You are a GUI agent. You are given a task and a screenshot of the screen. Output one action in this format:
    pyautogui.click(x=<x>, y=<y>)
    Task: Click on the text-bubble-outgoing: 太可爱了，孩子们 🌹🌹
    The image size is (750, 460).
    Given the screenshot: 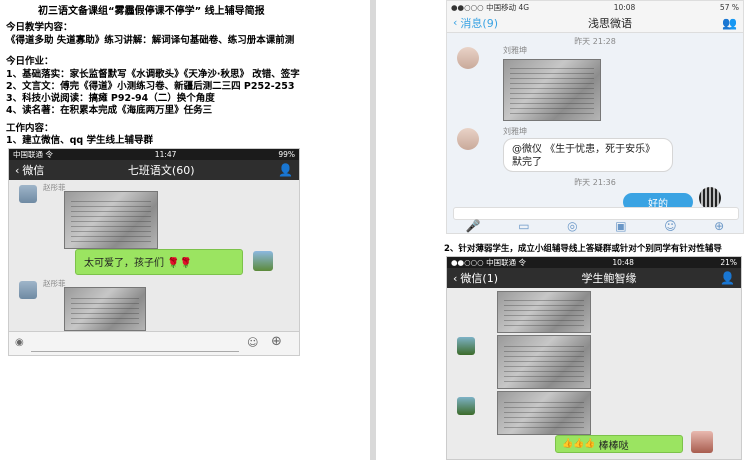 What is the action you would take?
    pyautogui.click(x=159, y=262)
    